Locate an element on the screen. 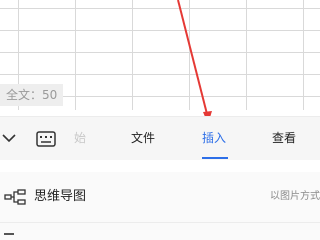 The width and height of the screenshot is (320, 240). keyboard-button is located at coordinates (46, 139).